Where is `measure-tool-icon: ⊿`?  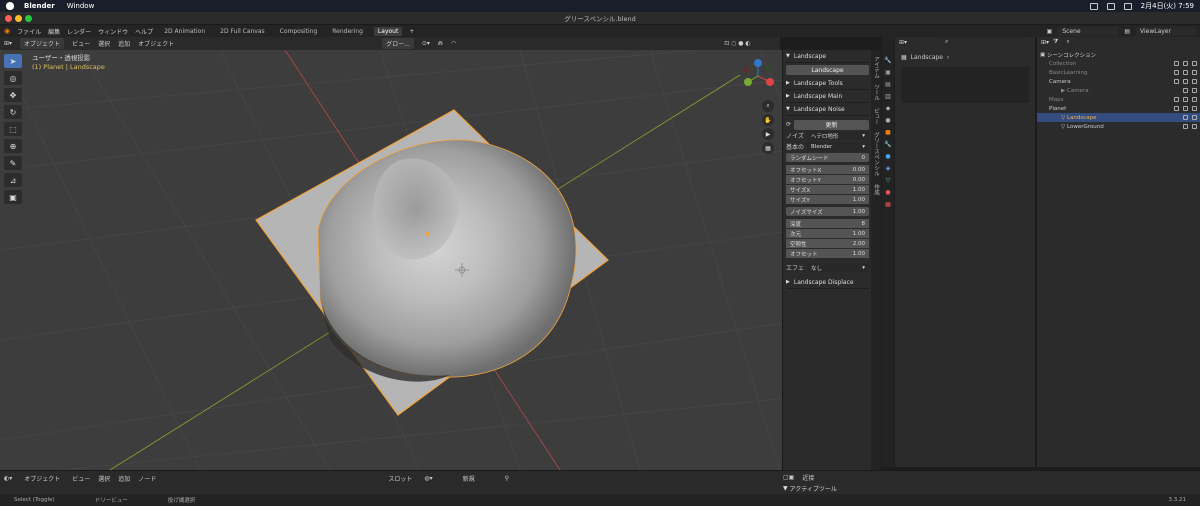
measure-tool-icon: ⊿ is located at coordinates (13, 180).